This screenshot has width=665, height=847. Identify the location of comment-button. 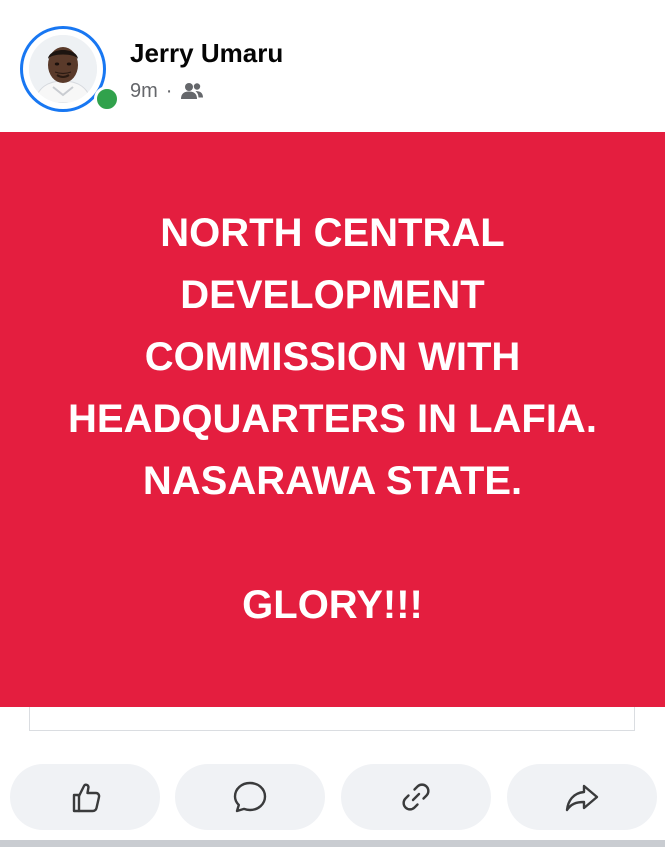
(250, 797).